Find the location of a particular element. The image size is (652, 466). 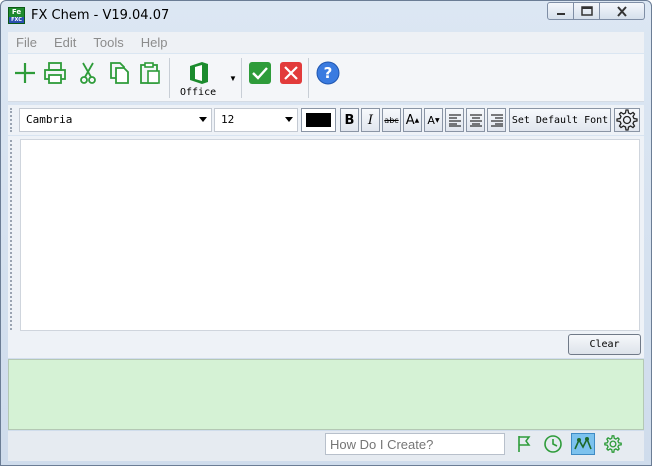

increase-font-button: A ▲ is located at coordinates (412, 120).